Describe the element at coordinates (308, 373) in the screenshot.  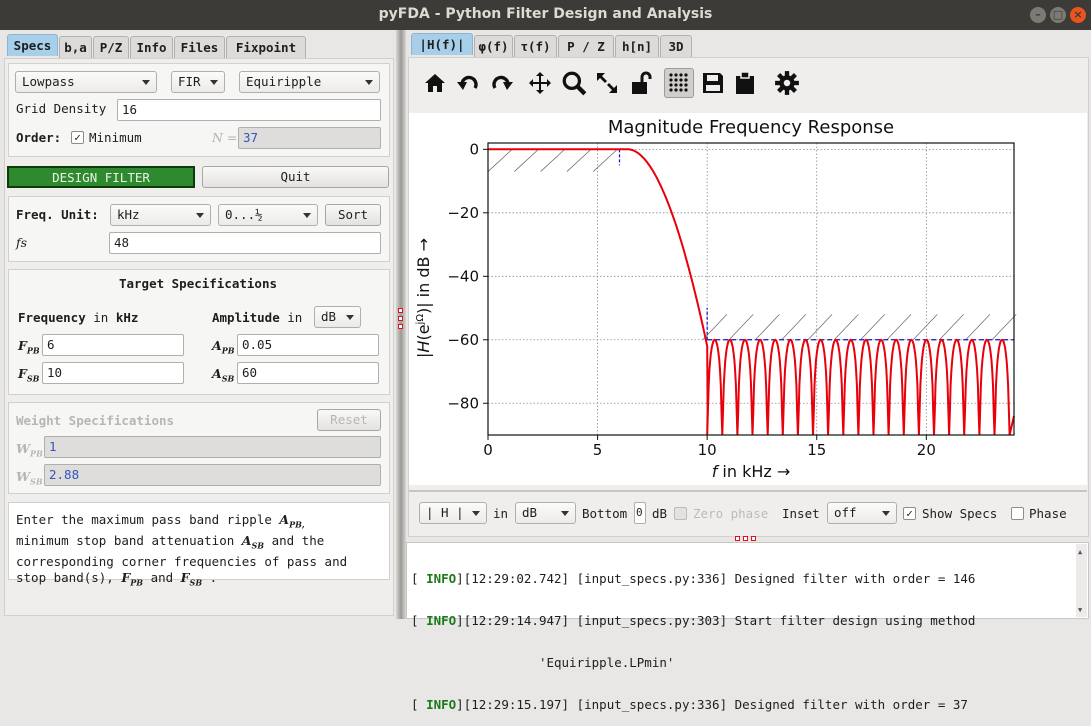
I see `asb-input: 60` at that location.